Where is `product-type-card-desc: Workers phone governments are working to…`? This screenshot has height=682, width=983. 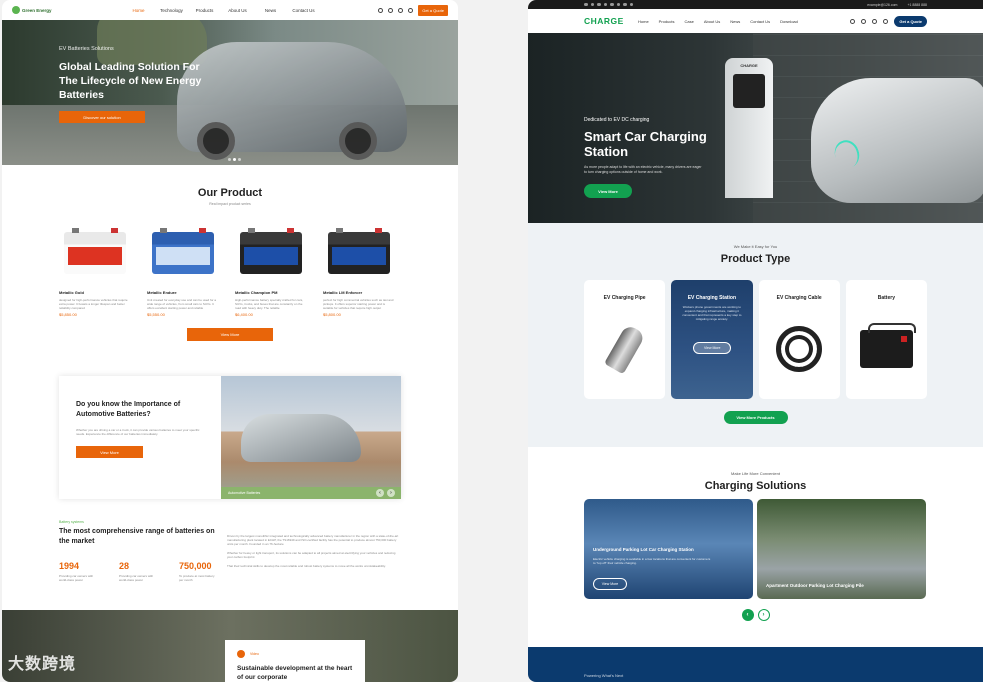 product-type-card-desc: Workers phone governments are working to… is located at coordinates (712, 313).